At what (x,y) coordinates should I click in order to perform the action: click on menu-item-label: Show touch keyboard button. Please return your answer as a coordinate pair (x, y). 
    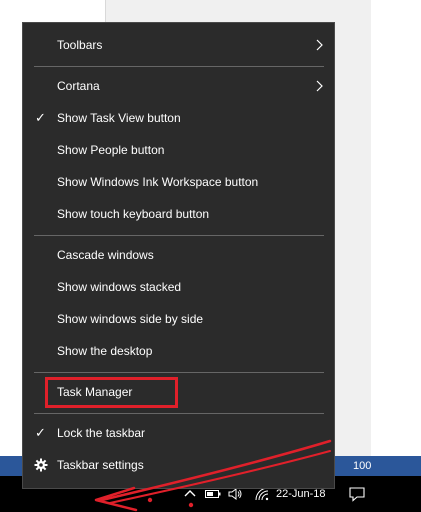
    Looking at the image, I should click on (133, 214).